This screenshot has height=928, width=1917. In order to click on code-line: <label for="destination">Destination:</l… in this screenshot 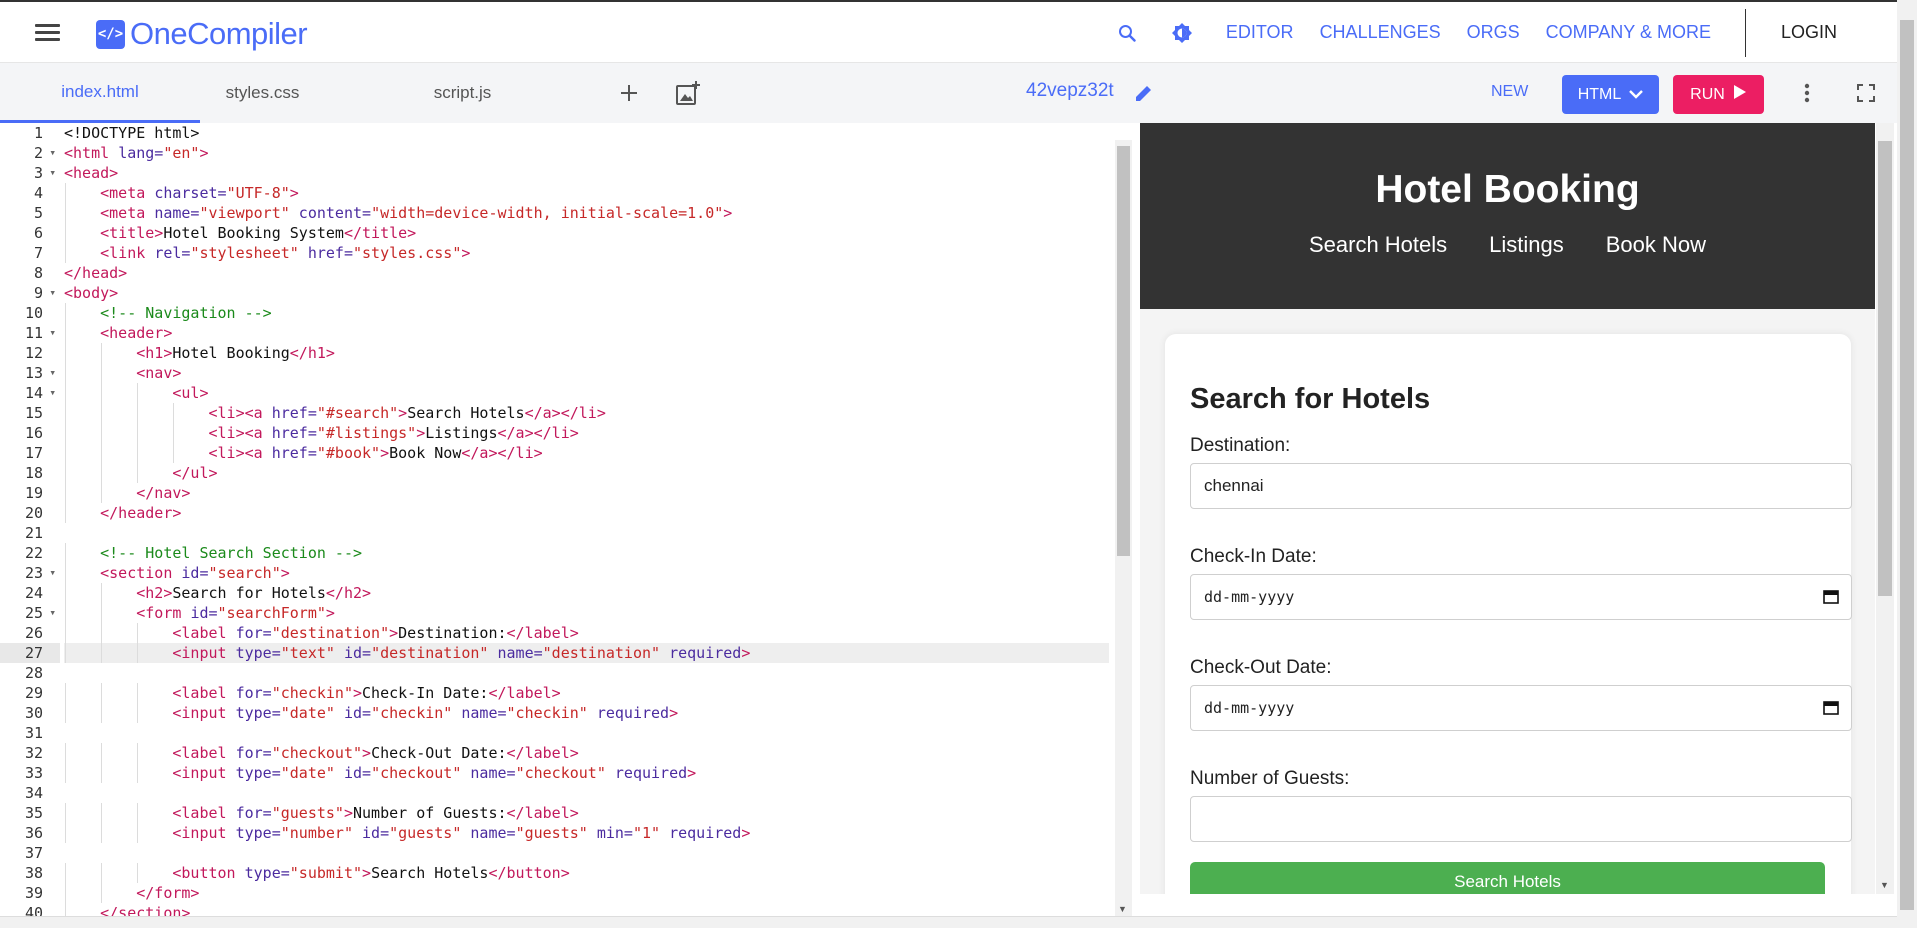, I will do `click(586, 633)`.